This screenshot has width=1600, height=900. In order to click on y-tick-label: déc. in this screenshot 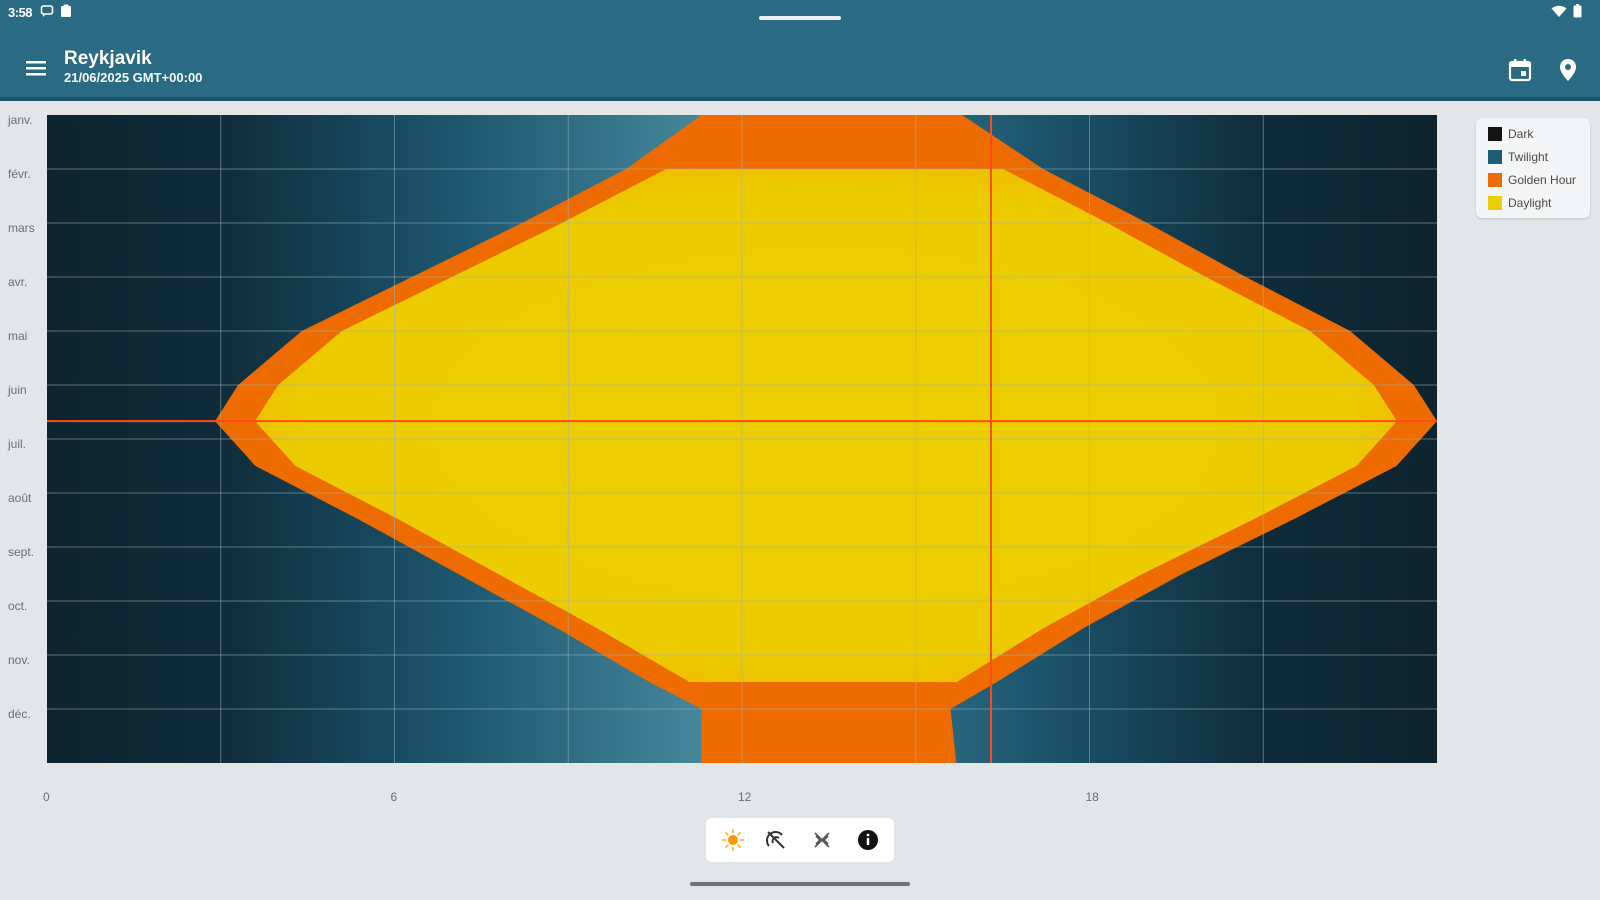, I will do `click(19, 714)`.